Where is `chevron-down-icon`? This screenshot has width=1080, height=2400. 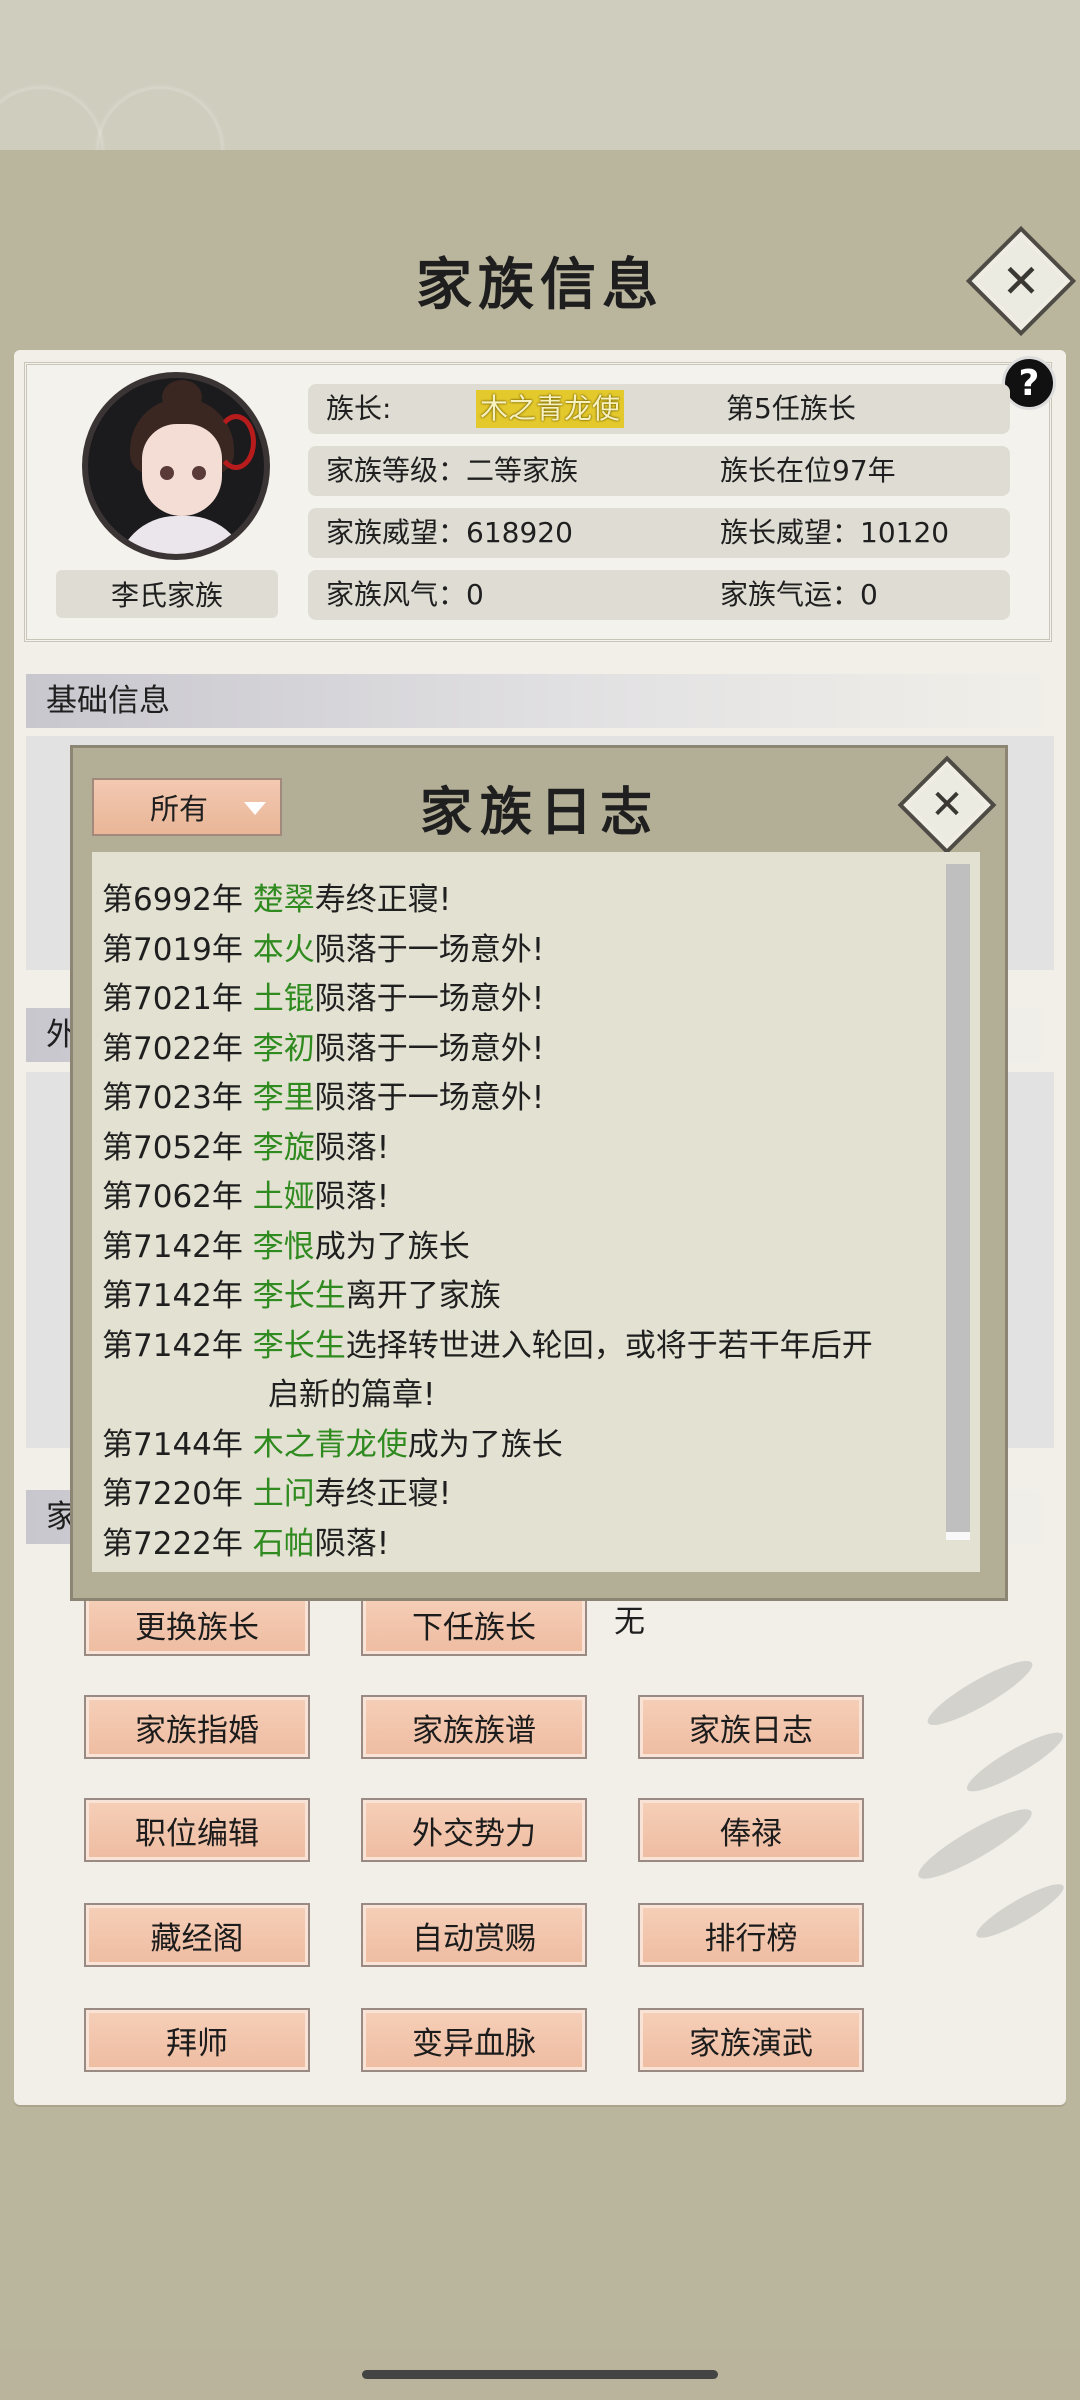 chevron-down-icon is located at coordinates (255, 808).